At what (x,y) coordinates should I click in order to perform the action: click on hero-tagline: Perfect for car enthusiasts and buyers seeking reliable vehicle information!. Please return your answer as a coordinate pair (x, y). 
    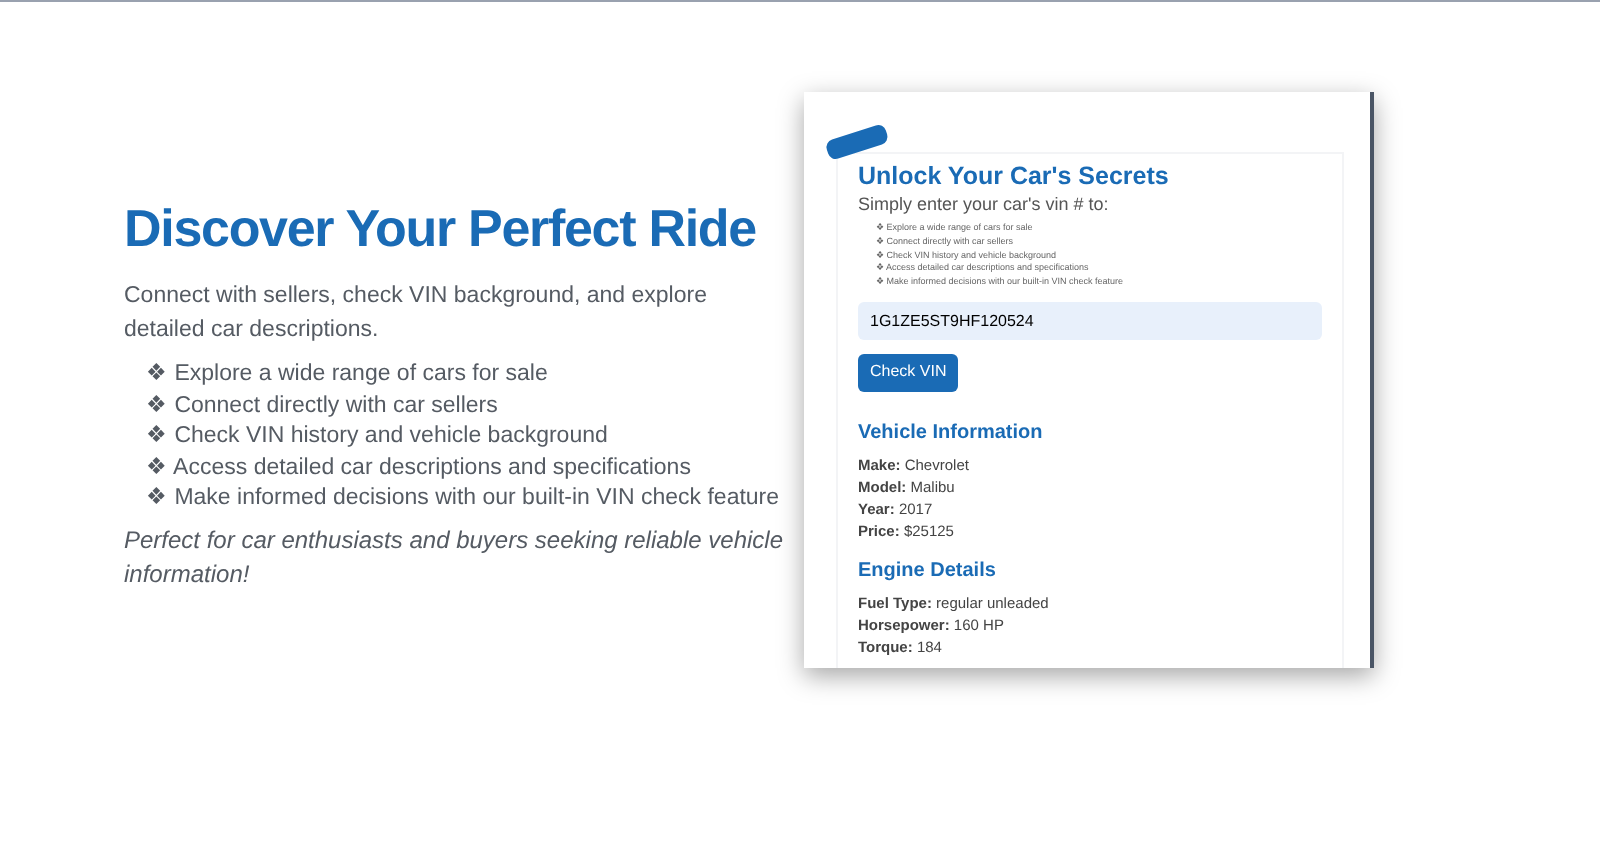
    Looking at the image, I should click on (454, 557).